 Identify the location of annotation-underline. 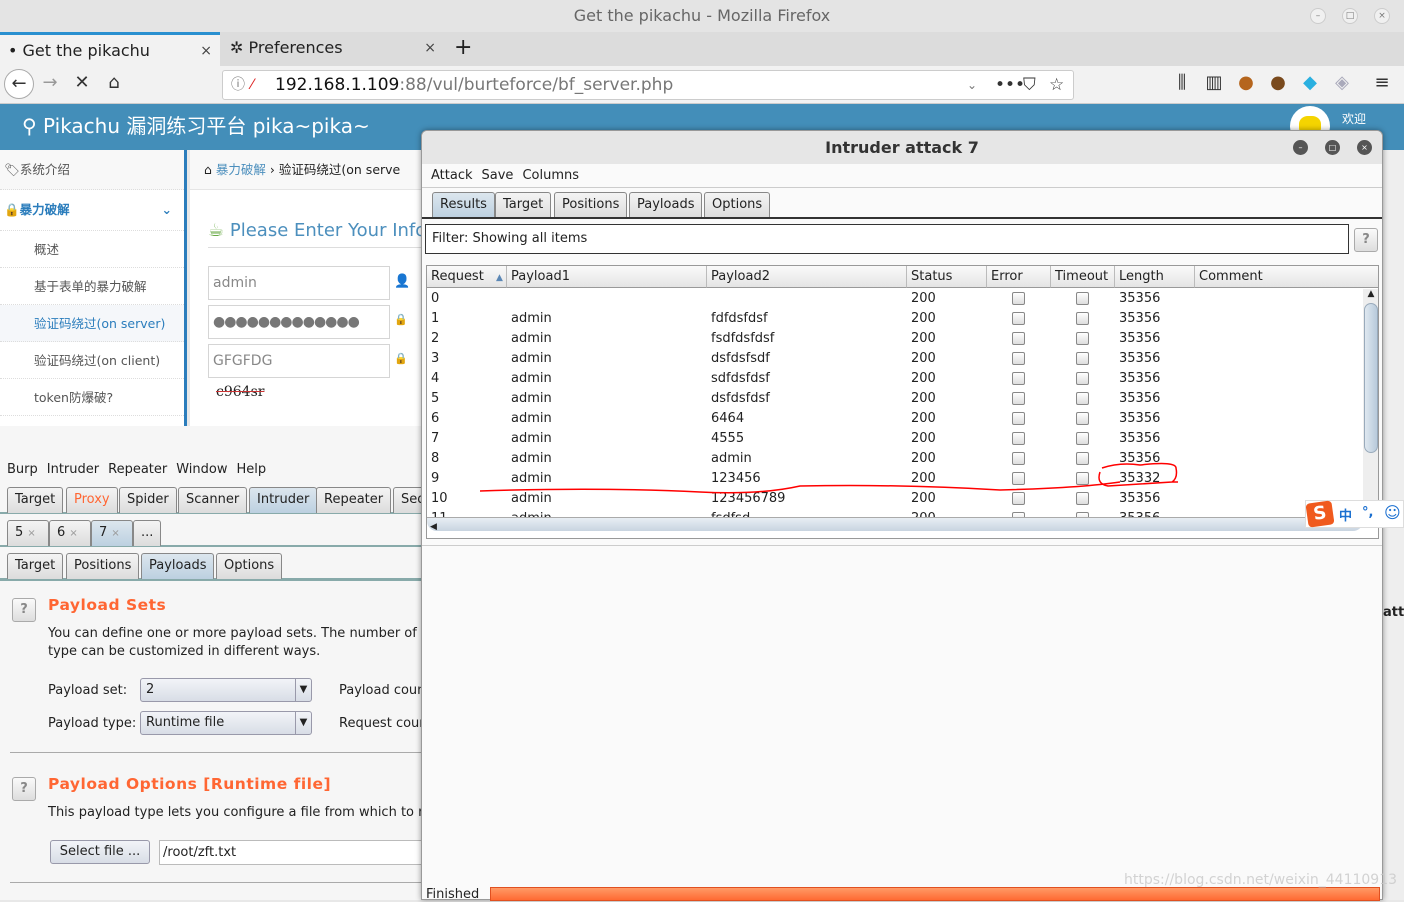
(800, 487).